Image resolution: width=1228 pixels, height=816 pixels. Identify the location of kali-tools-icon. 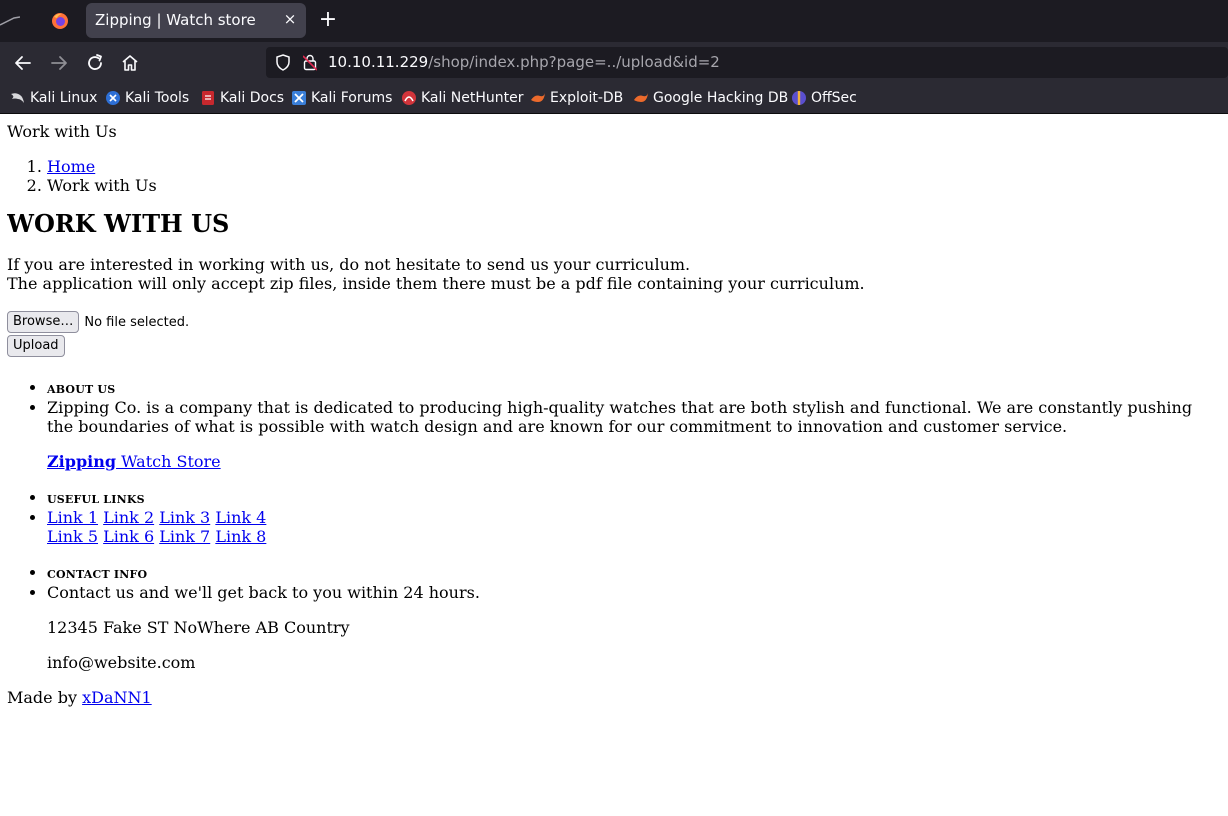
(113, 98).